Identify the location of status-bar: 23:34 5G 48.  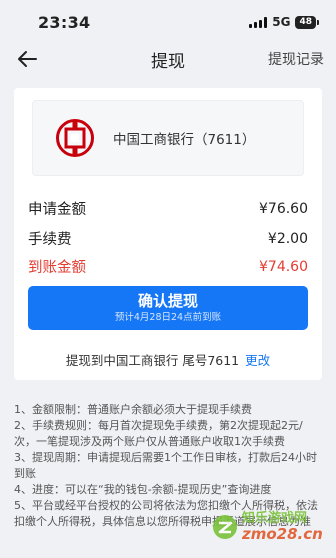
(168, 22).